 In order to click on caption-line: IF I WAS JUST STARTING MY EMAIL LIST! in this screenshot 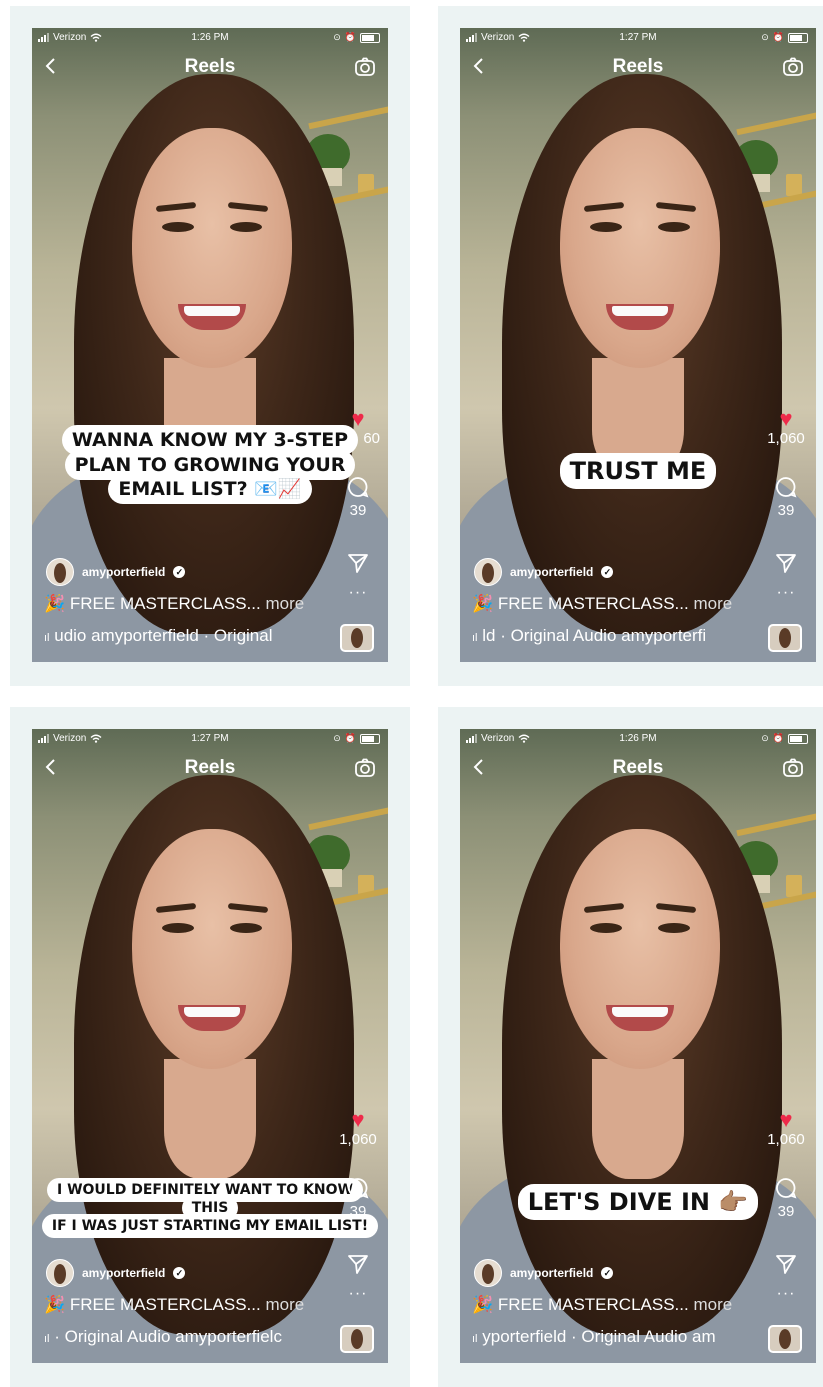, I will do `click(210, 1226)`.